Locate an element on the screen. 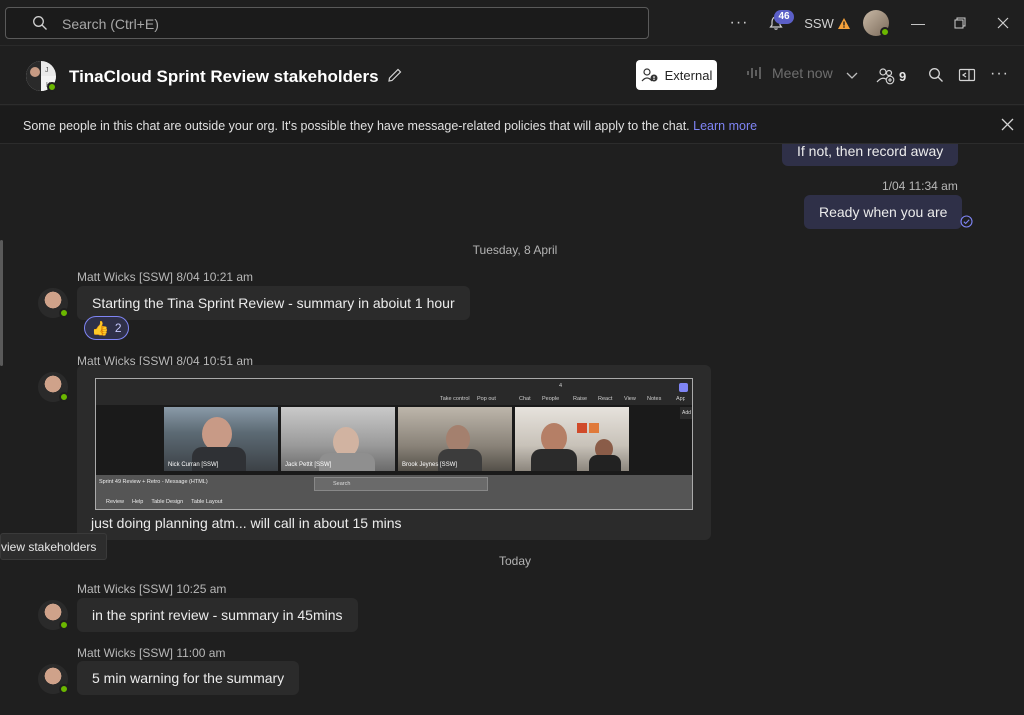 This screenshot has width=1024, height=715. chevron-down-icon is located at coordinates (852, 76).